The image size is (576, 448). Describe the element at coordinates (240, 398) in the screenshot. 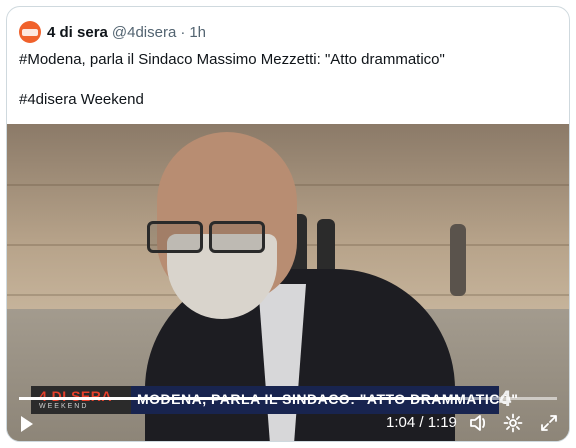

I see `progress-fill` at that location.